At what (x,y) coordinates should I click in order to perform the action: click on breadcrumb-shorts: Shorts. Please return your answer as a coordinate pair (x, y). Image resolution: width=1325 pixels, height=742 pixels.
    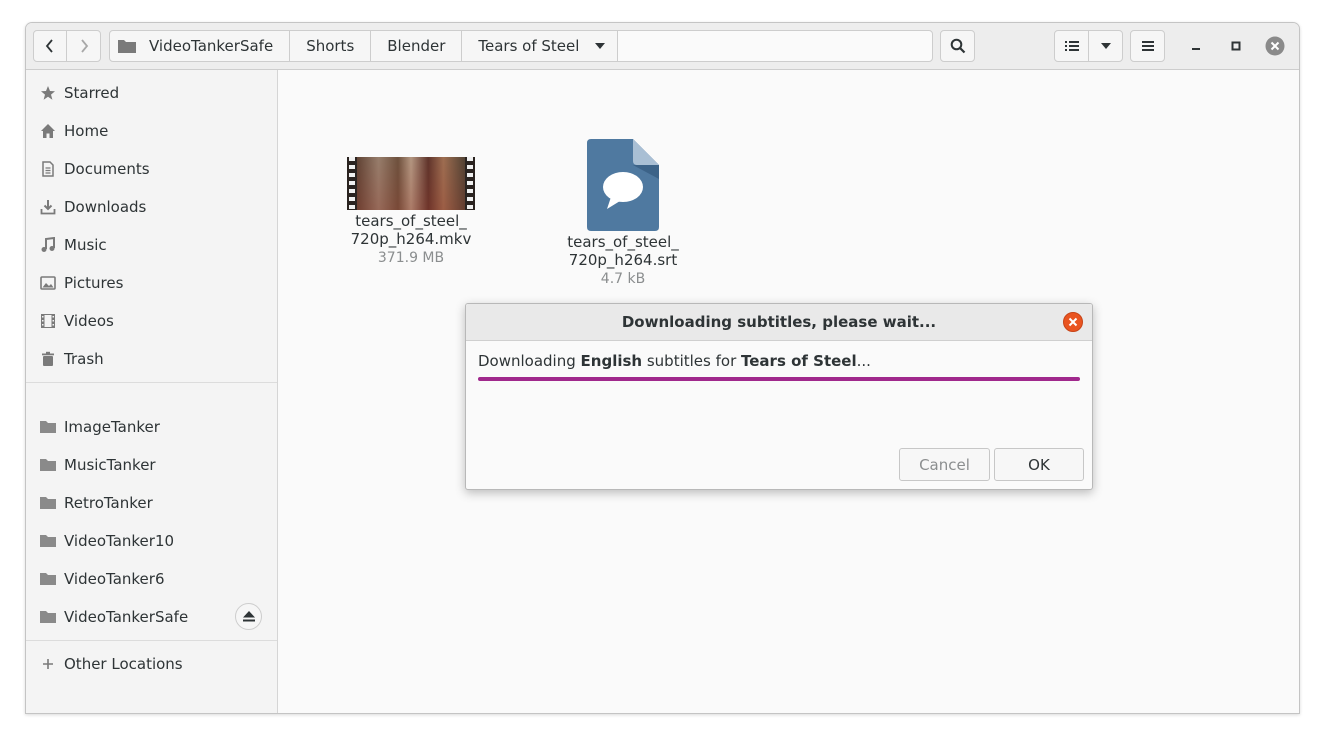
    Looking at the image, I should click on (331, 46).